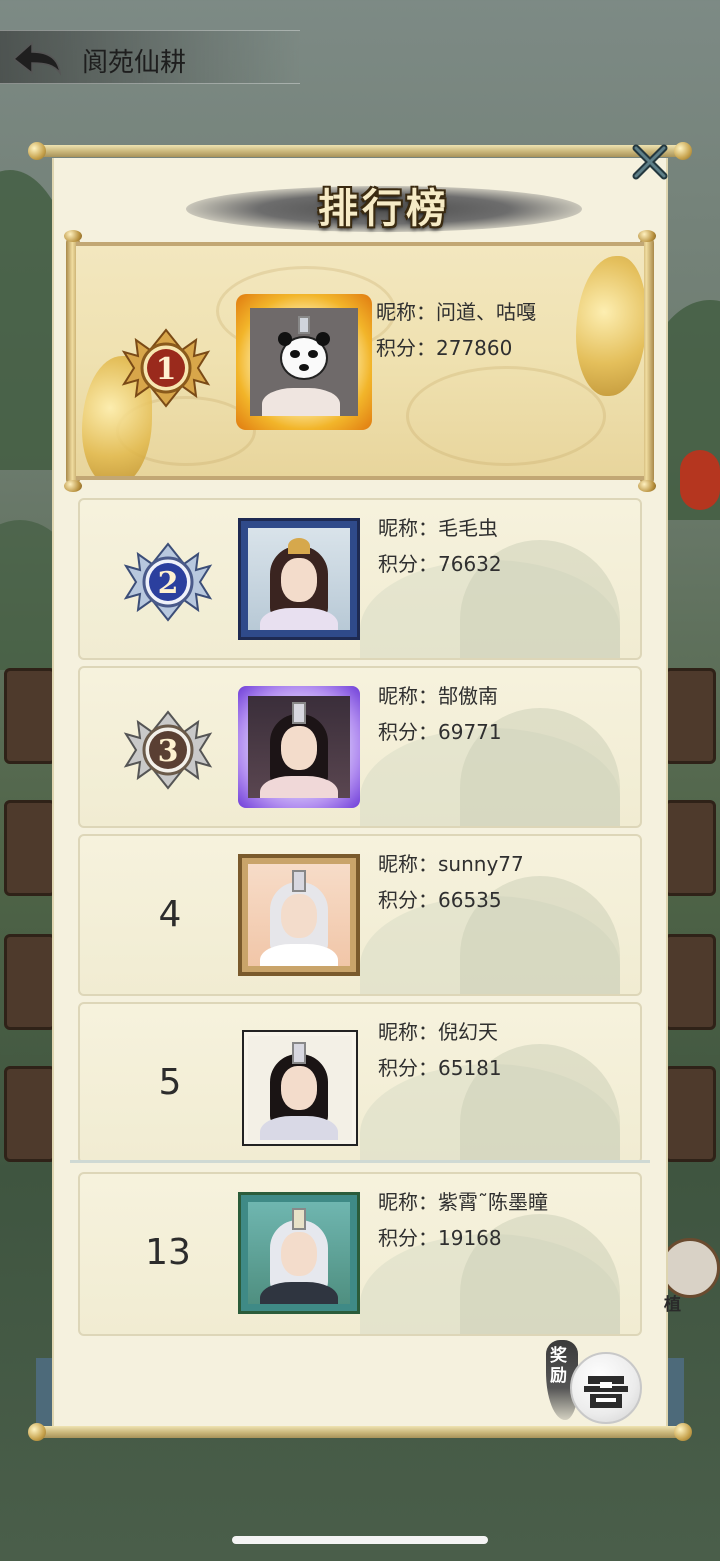 Image resolution: width=720 pixels, height=1561 pixels. I want to click on rod-knob-top-right, so click(683, 151).